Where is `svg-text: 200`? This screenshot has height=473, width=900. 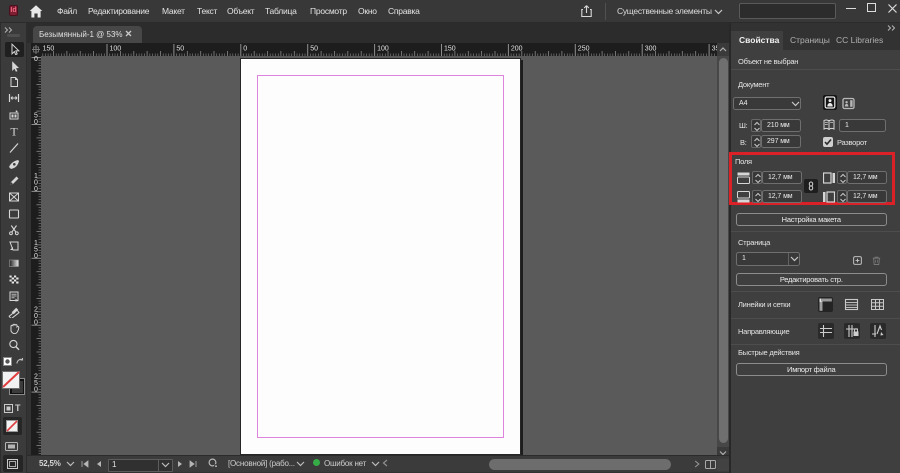
svg-text: 200 is located at coordinates (517, 49).